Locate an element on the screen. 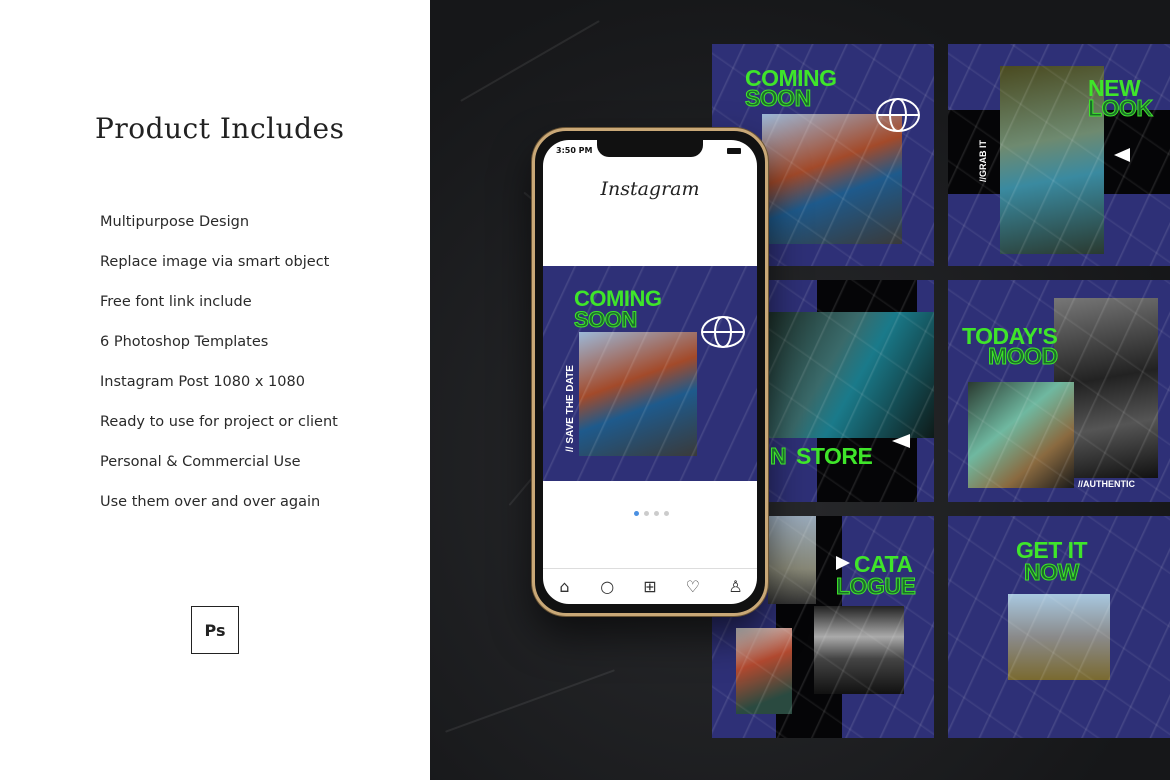  tile-side-text: //GRAB IT is located at coordinates (983, 161).